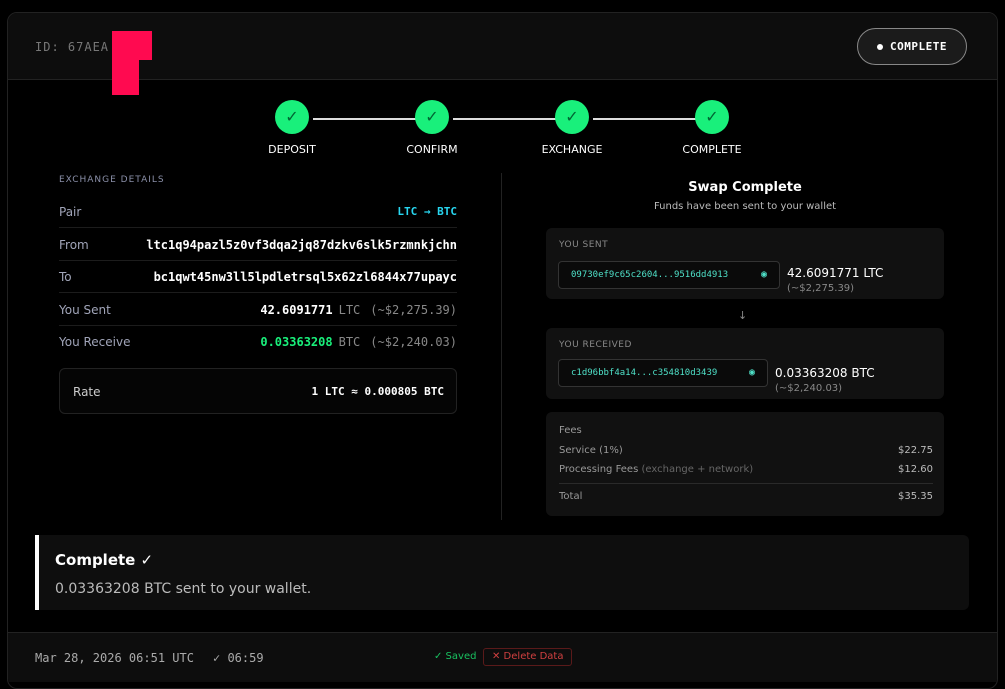 This screenshot has height=689, width=1005. Describe the element at coordinates (835, 273) in the screenshot. I see `sent-amount-text: 42.6091771 LTC` at that location.